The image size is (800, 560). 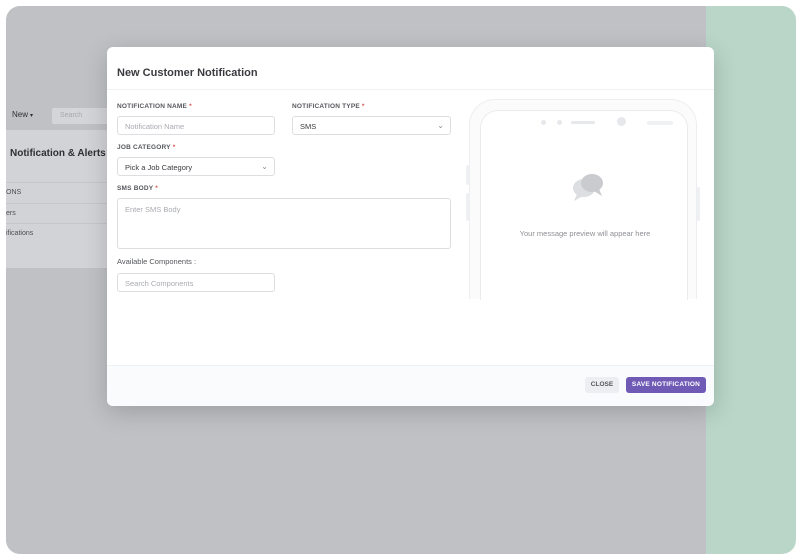 I want to click on modal-divider, so click(x=410, y=89).